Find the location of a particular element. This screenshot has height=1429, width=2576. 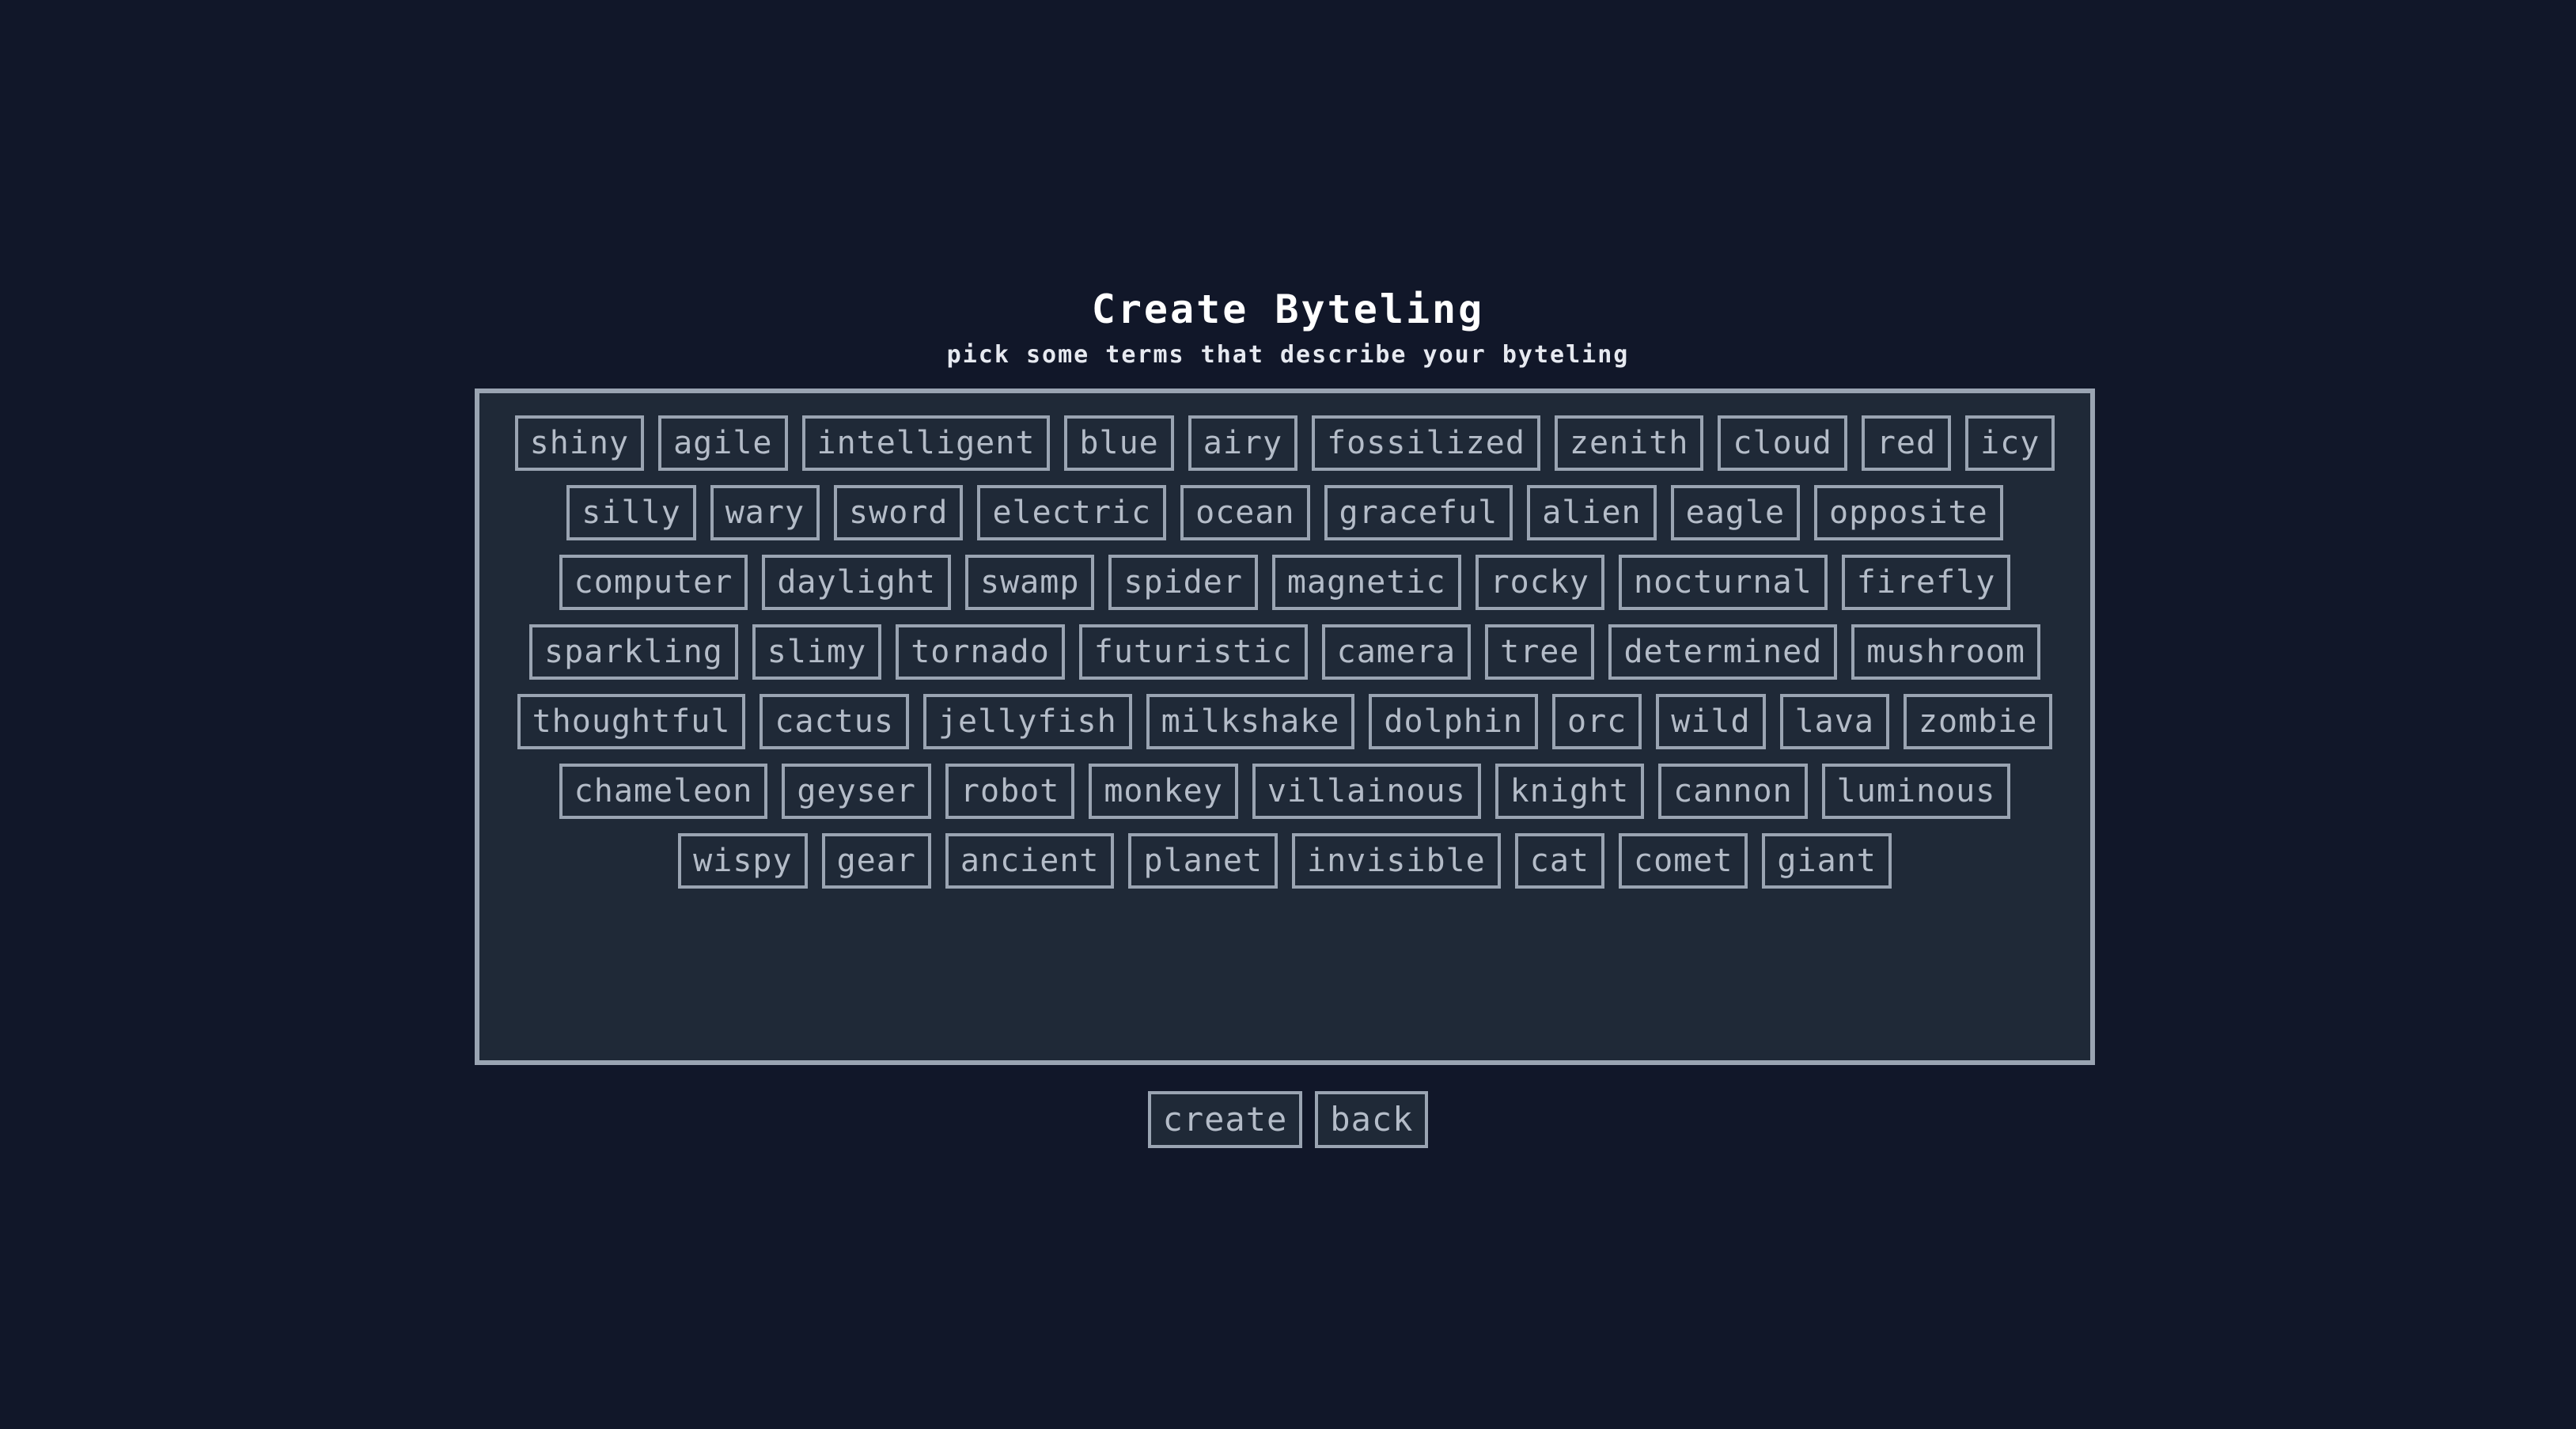

term-button-spider: spider is located at coordinates (1183, 582).